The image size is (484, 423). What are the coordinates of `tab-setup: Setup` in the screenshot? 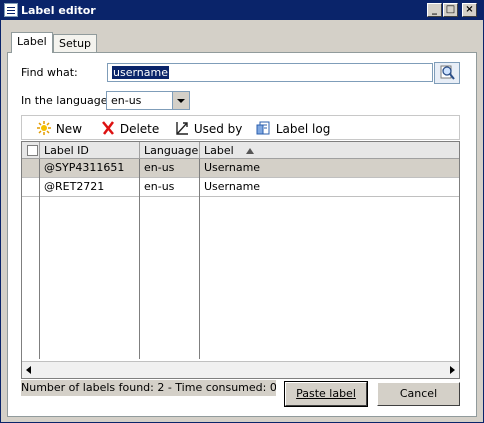 It's located at (75, 43).